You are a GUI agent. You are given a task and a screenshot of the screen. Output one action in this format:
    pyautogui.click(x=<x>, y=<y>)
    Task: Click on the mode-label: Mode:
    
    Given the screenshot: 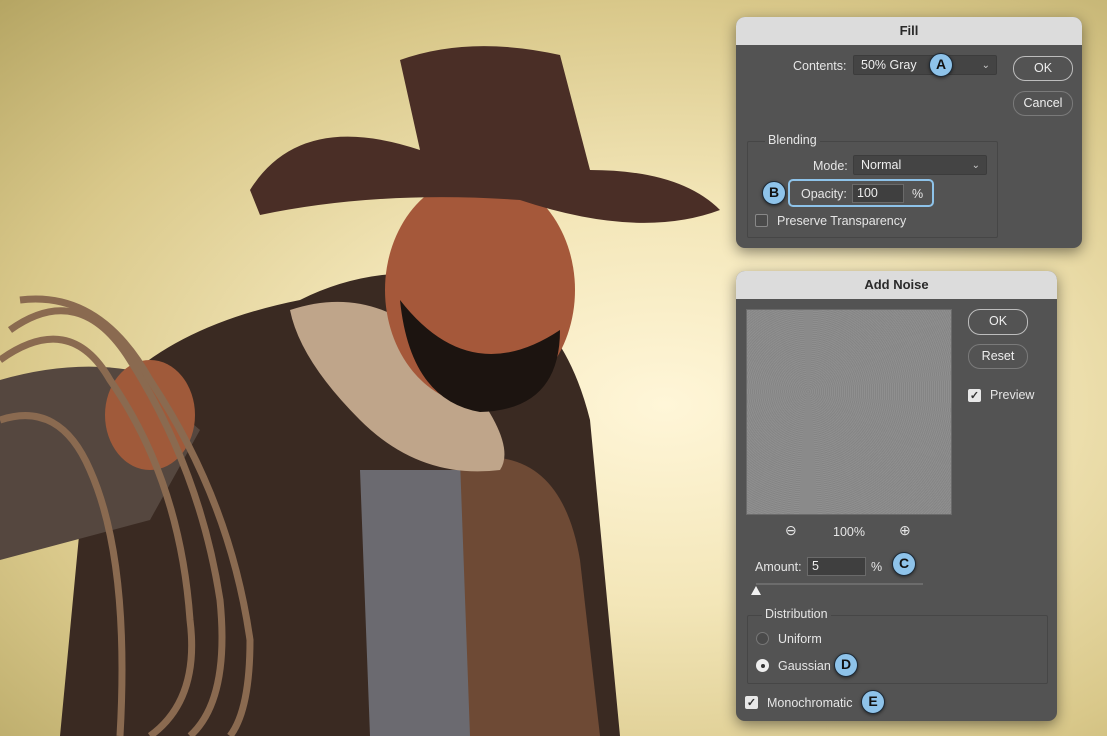 What is the action you would take?
    pyautogui.click(x=830, y=166)
    